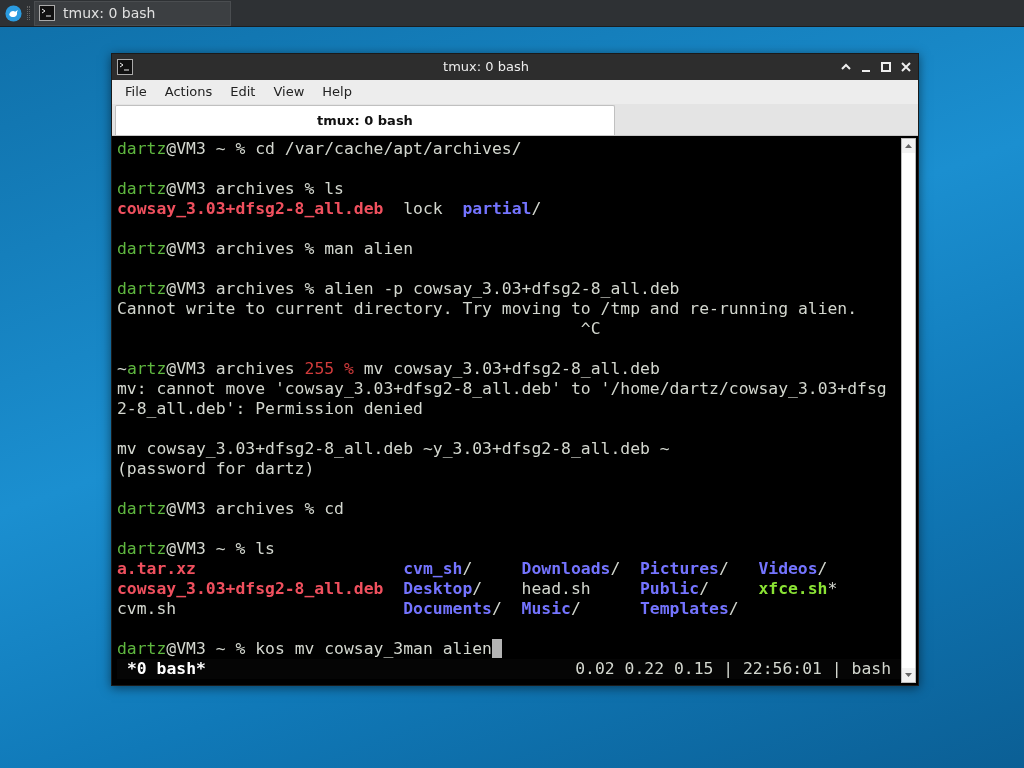  Describe the element at coordinates (571, 568) in the screenshot. I see `file-name: Downloads/` at that location.